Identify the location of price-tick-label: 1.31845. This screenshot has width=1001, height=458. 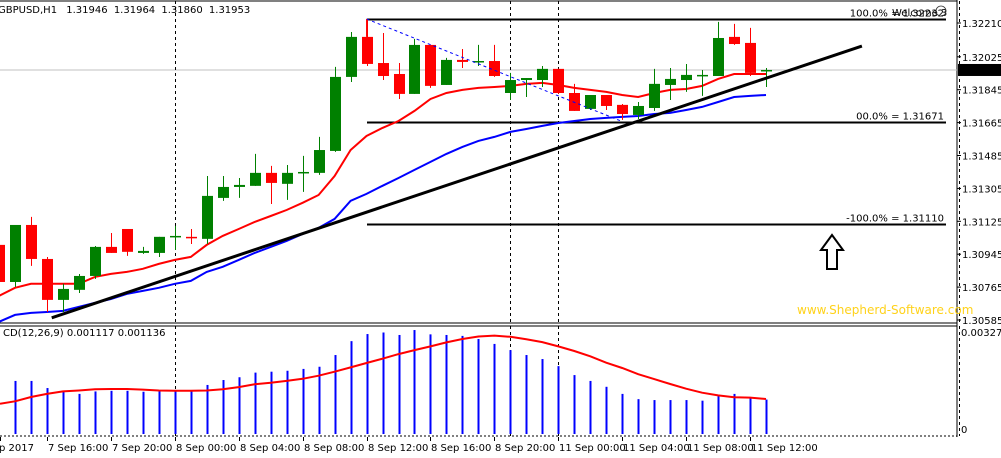
(981, 91).